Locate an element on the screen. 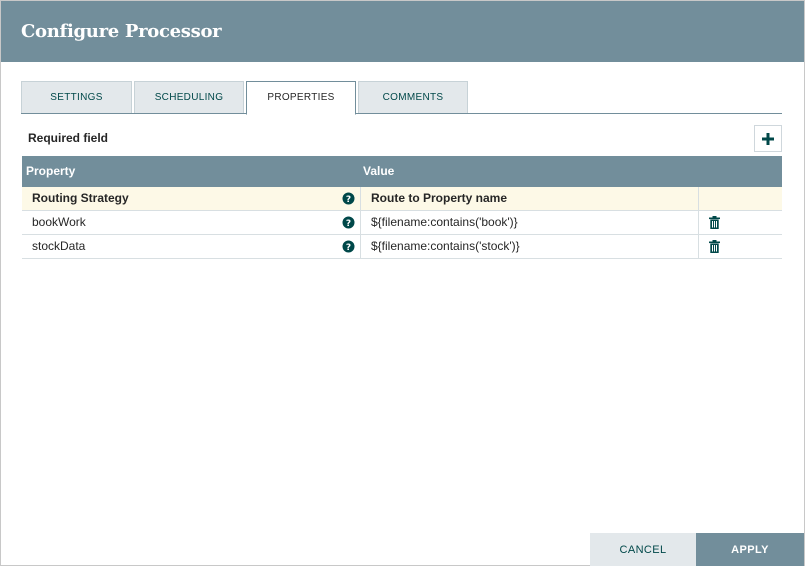  column-header-value: Value is located at coordinates (379, 171).